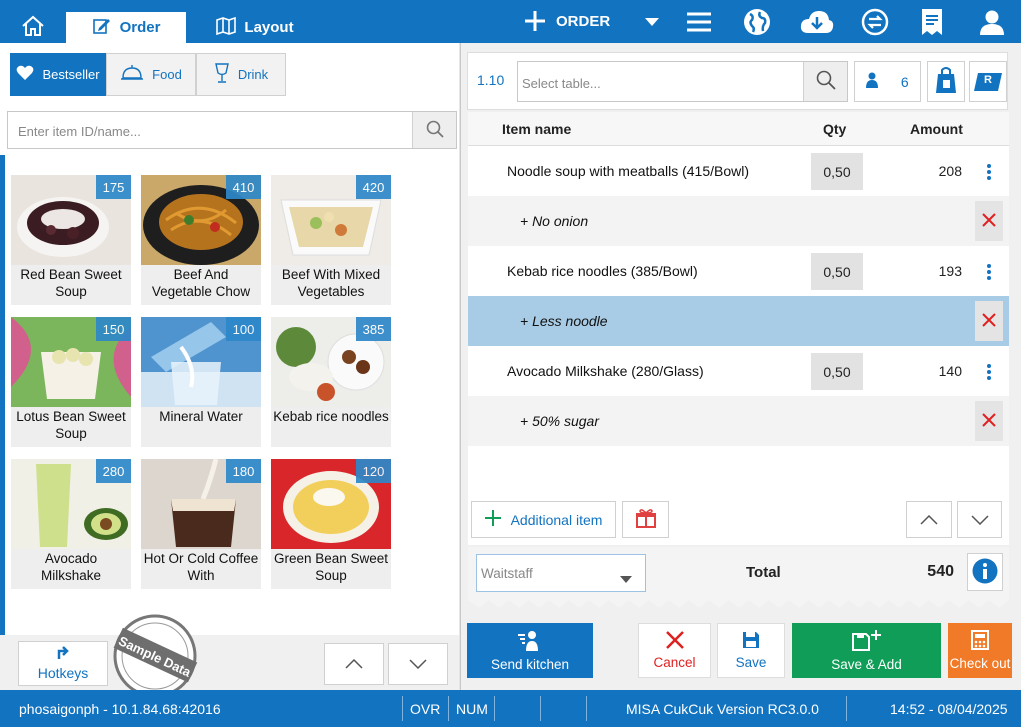  I want to click on category-drink: Drink, so click(241, 74).